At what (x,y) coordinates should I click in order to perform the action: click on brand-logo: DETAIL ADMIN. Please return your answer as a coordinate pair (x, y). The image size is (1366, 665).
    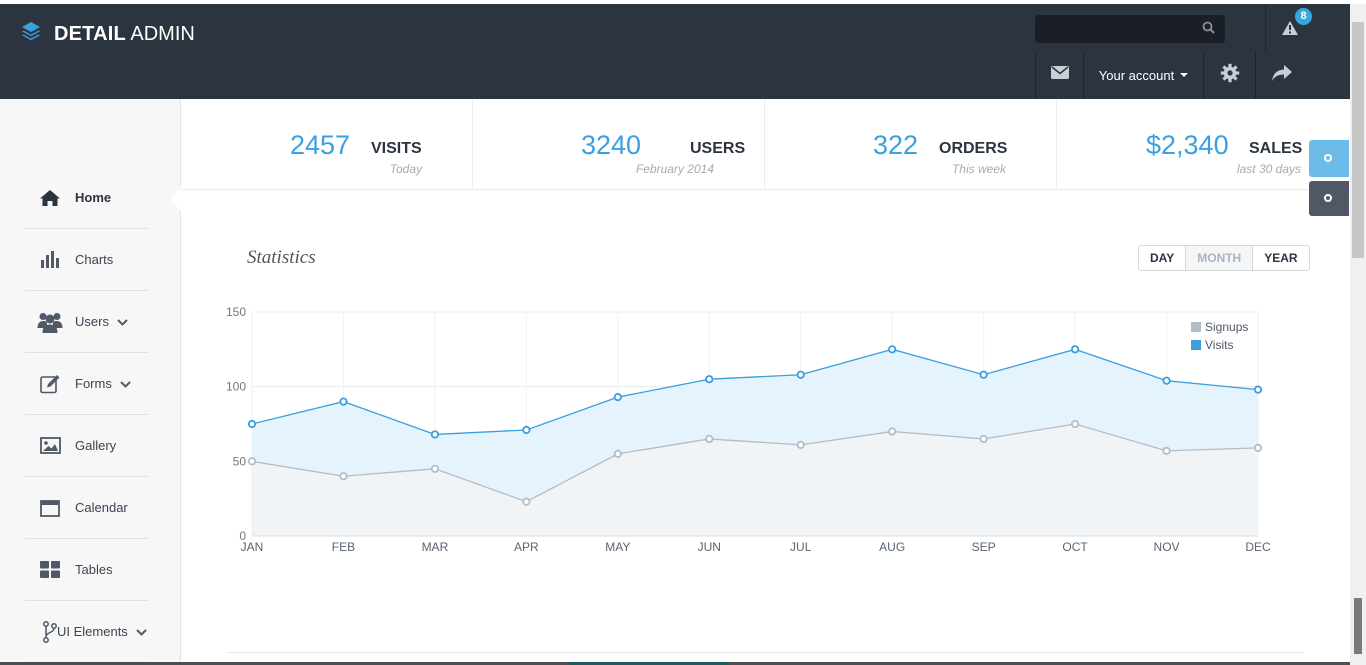
    Looking at the image, I should click on (107, 34).